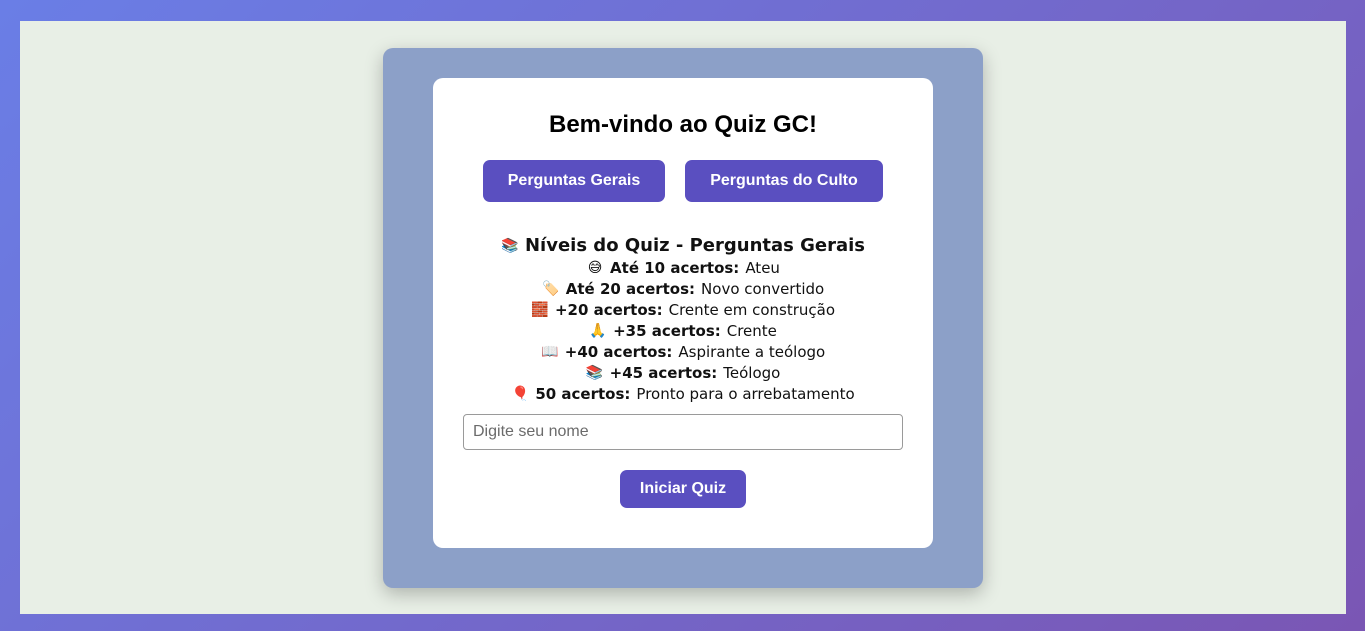 The width and height of the screenshot is (1365, 631). Describe the element at coordinates (695, 245) in the screenshot. I see `levels-heading-text: Níveis do Quiz - Perguntas Gerais` at that location.